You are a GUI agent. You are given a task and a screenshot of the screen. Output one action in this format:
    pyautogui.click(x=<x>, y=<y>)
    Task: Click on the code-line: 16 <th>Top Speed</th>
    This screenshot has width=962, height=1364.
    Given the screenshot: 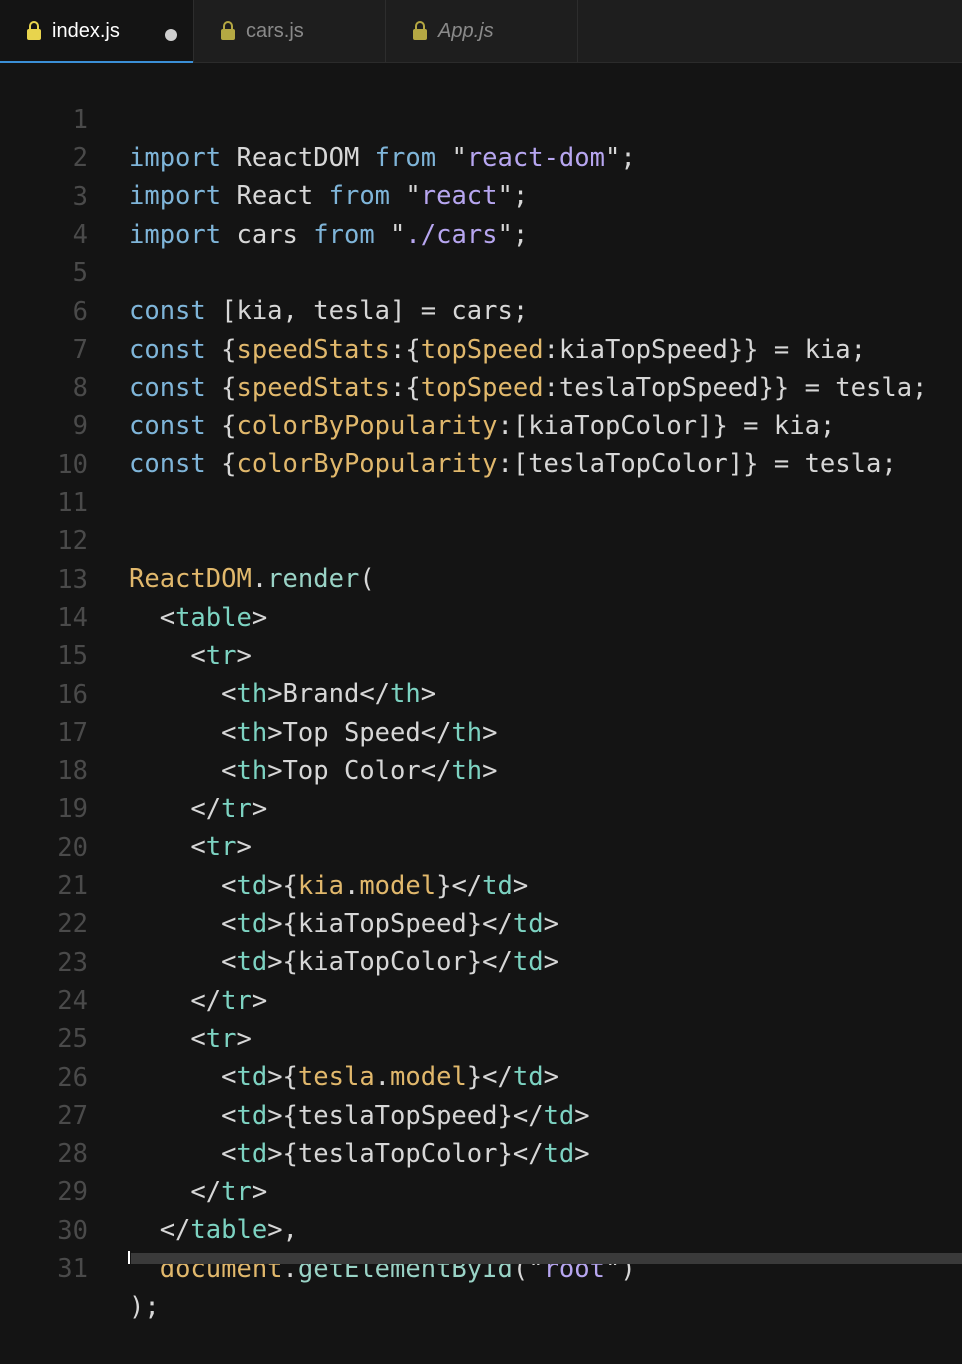 What is the action you would take?
    pyautogui.click(x=481, y=693)
    